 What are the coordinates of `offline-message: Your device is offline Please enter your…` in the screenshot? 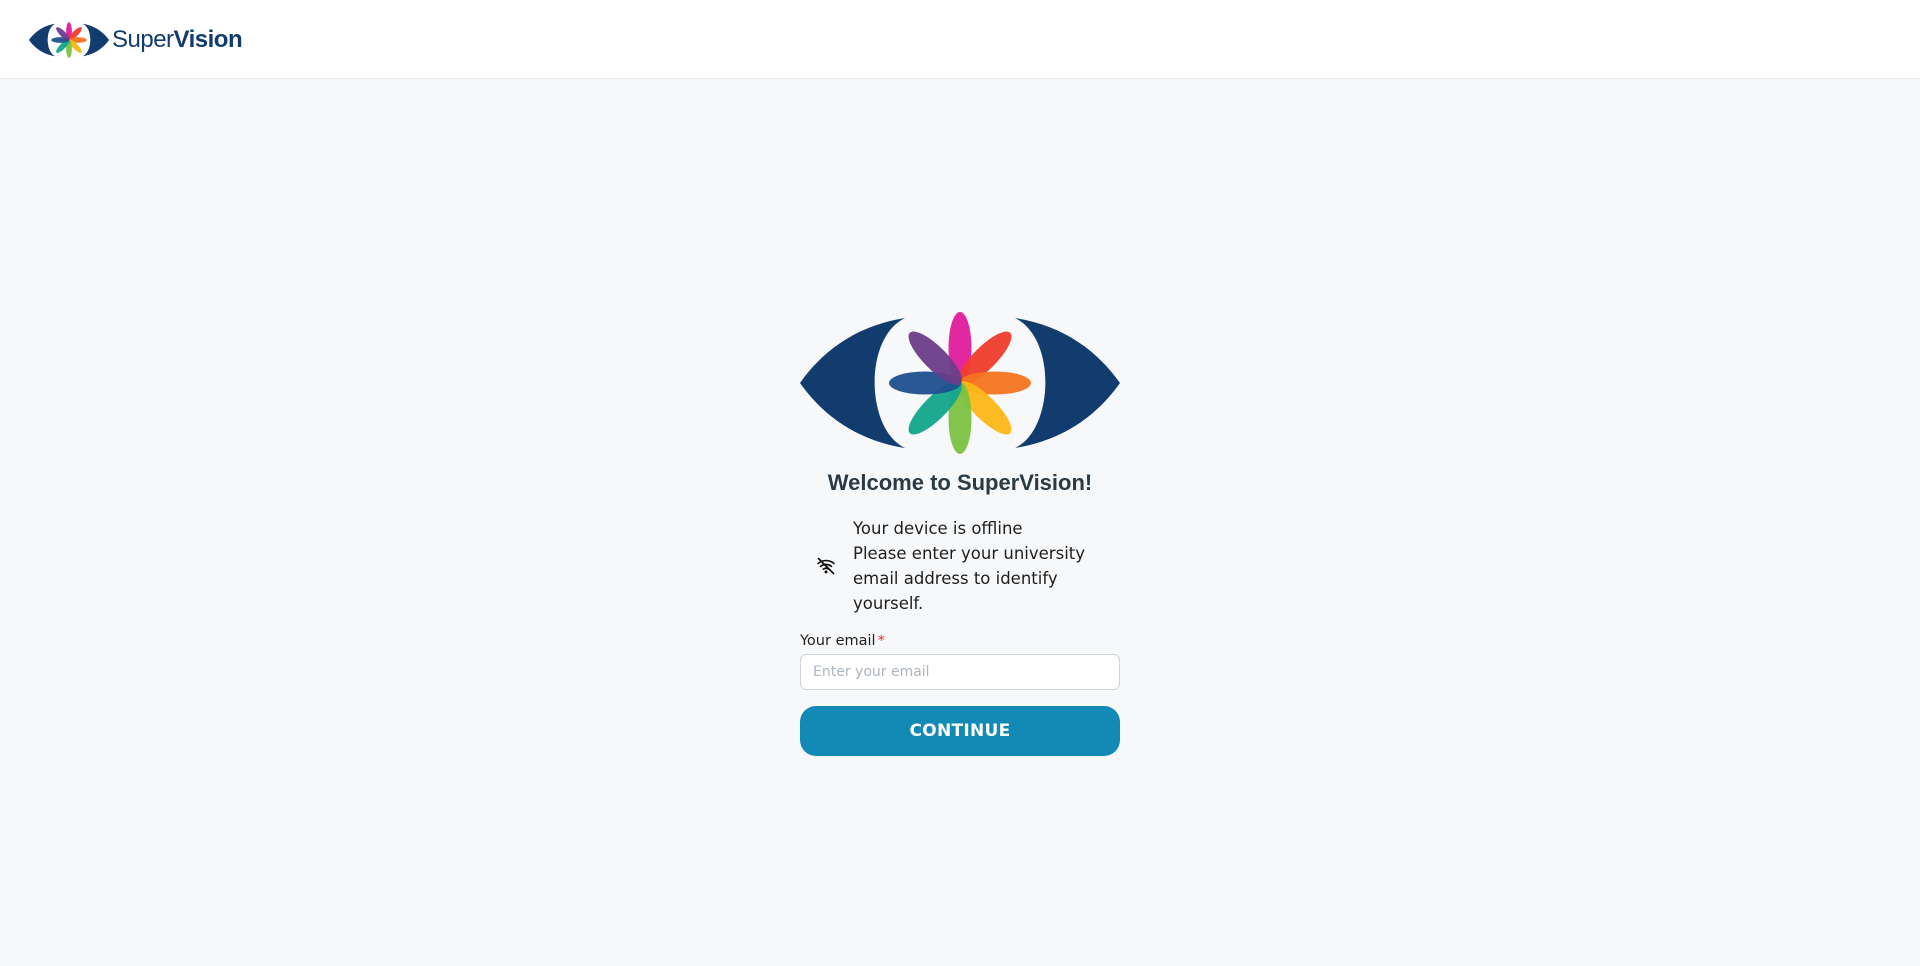 It's located at (986, 566).